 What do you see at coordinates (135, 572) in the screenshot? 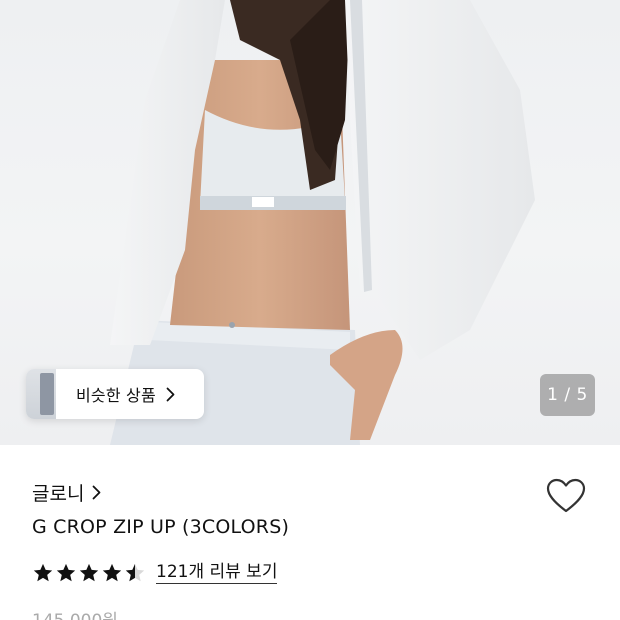
I see `star-half-icon` at bounding box center [135, 572].